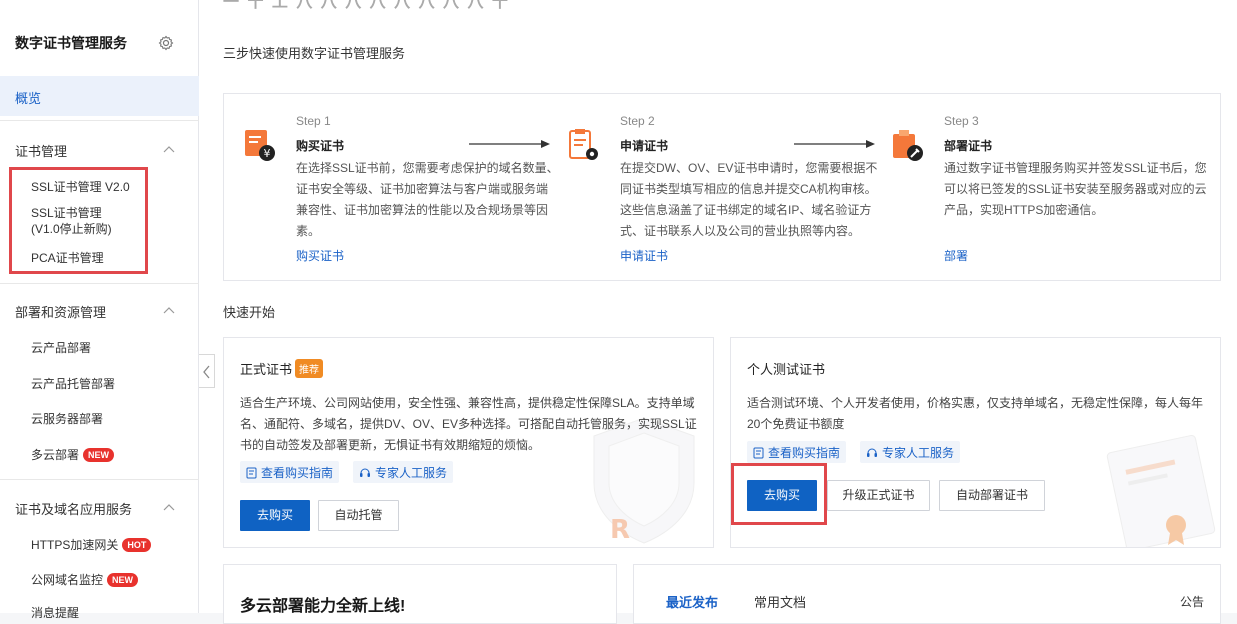 This screenshot has width=1237, height=624. Describe the element at coordinates (137, 545) in the screenshot. I see `hot-badge: HOT` at that location.